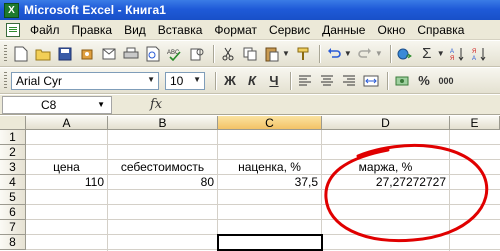  What do you see at coordinates (270, 167) in the screenshot?
I see `cell-c3: наценка, %` at bounding box center [270, 167].